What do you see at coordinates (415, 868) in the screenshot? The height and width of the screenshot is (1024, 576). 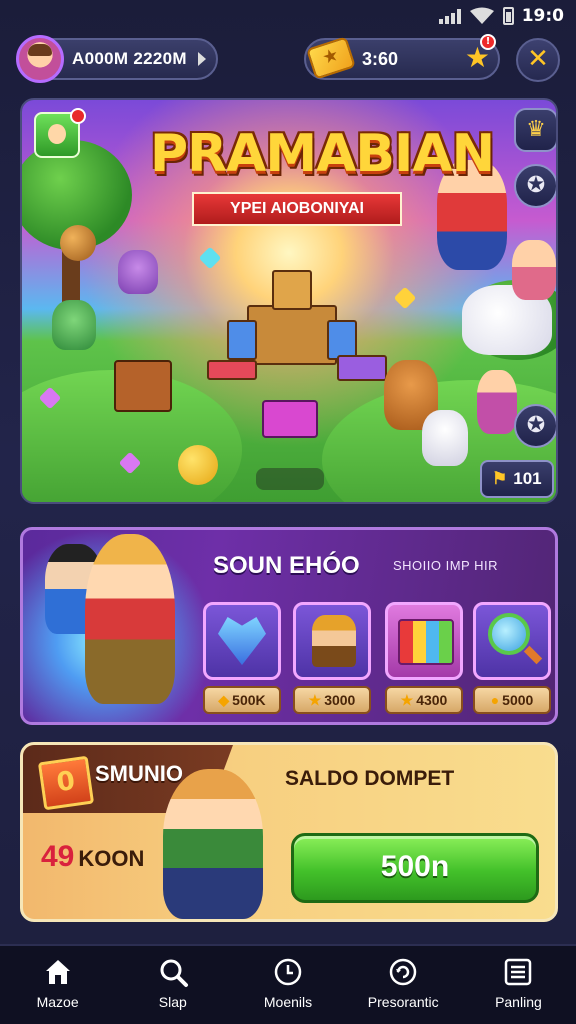 I see `buy-button: 500n` at bounding box center [415, 868].